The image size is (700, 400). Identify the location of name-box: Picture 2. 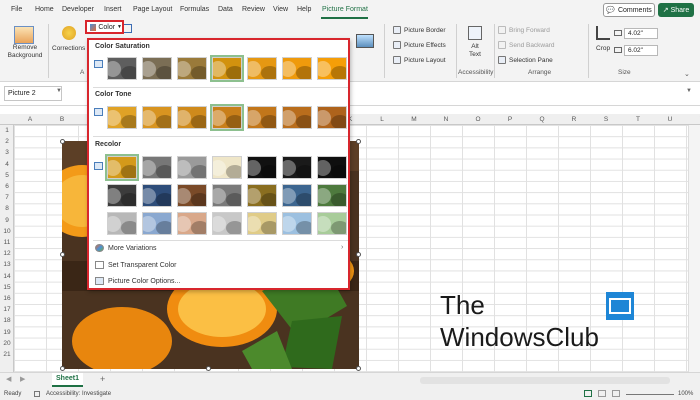
(33, 93).